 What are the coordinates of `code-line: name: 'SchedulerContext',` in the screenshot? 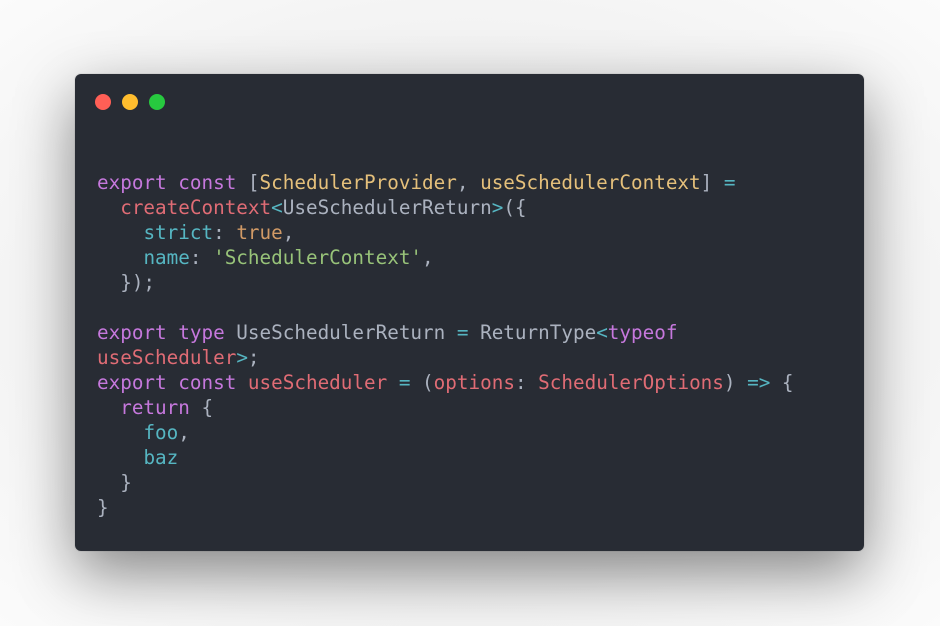 It's located at (445, 257).